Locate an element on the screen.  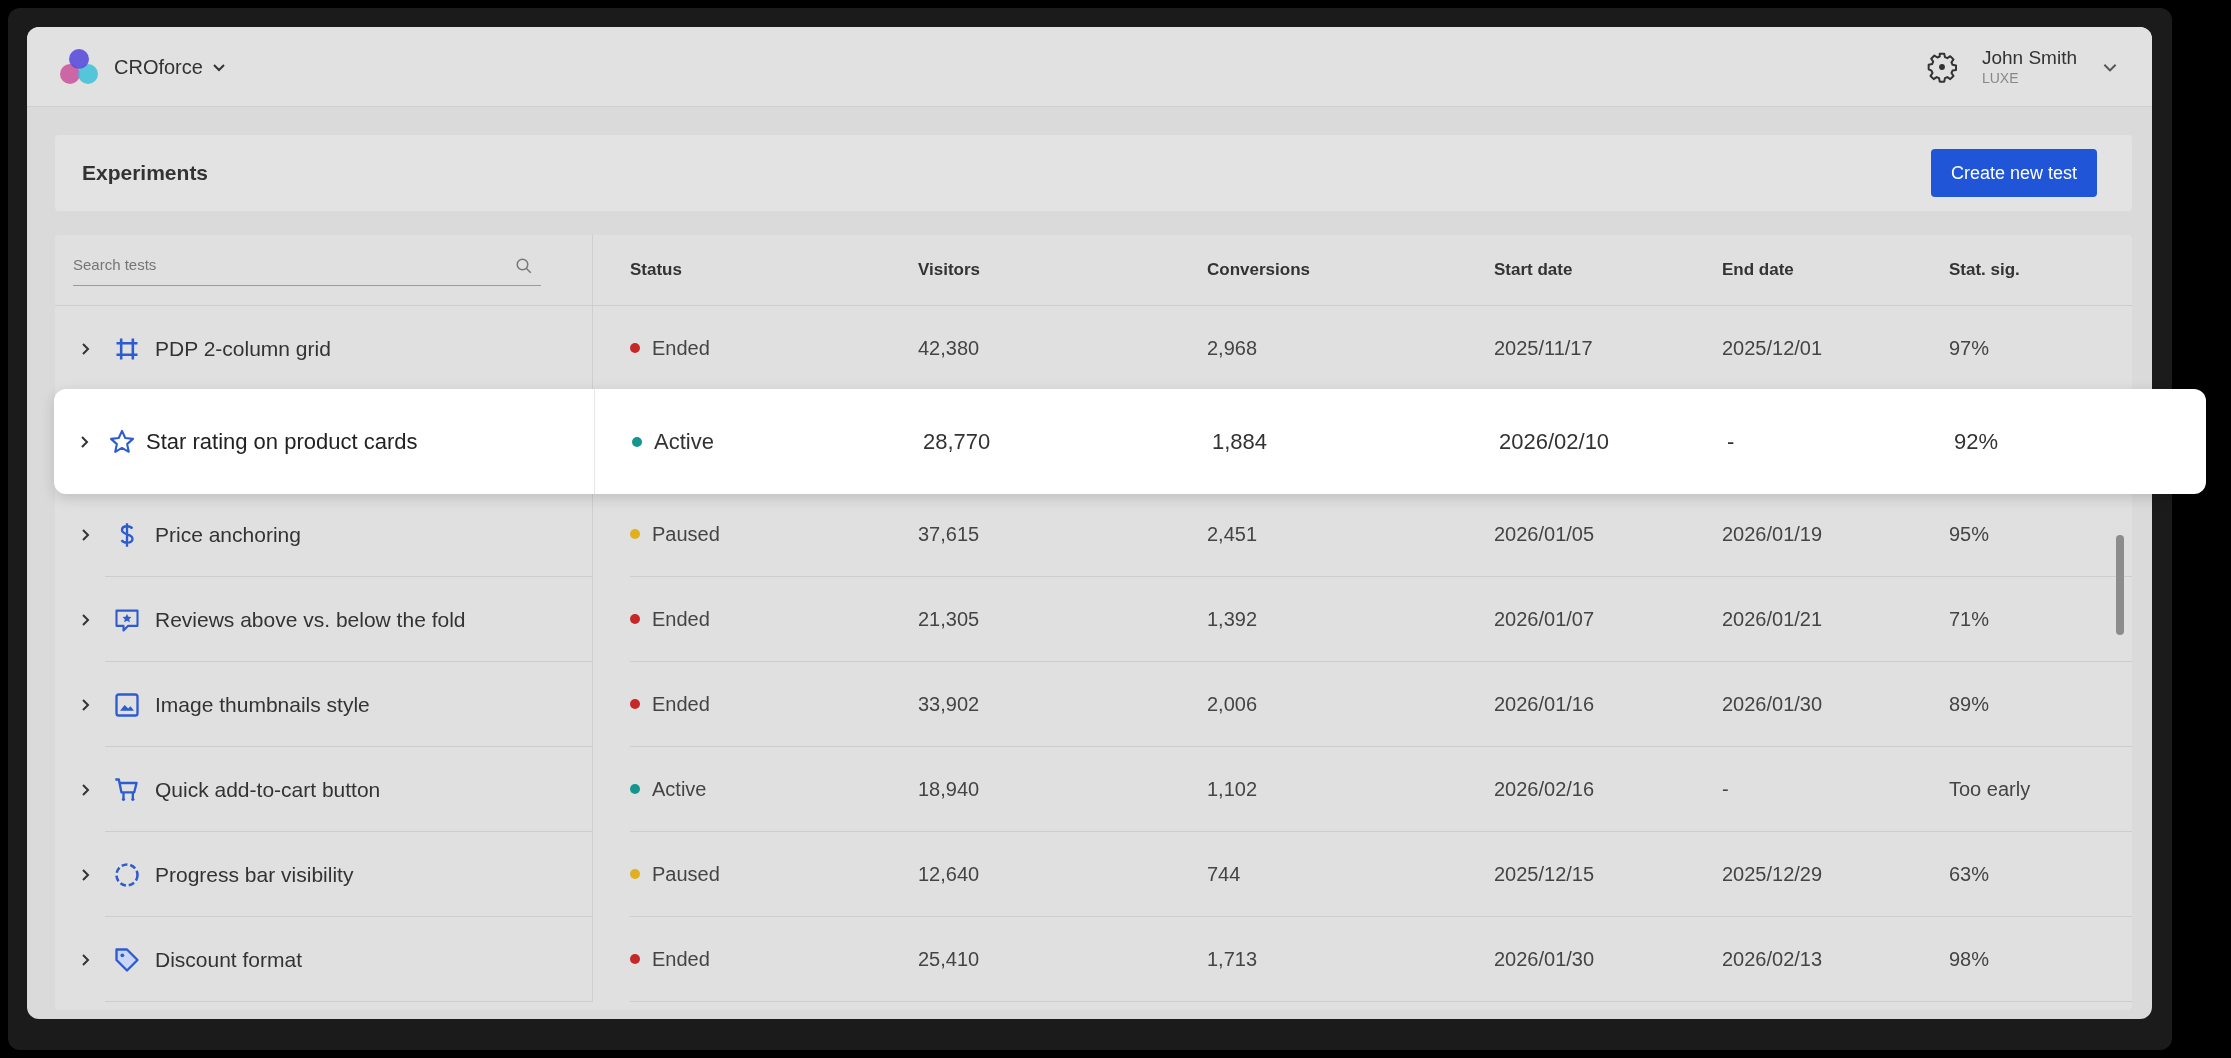
search-icon is located at coordinates (524, 266).